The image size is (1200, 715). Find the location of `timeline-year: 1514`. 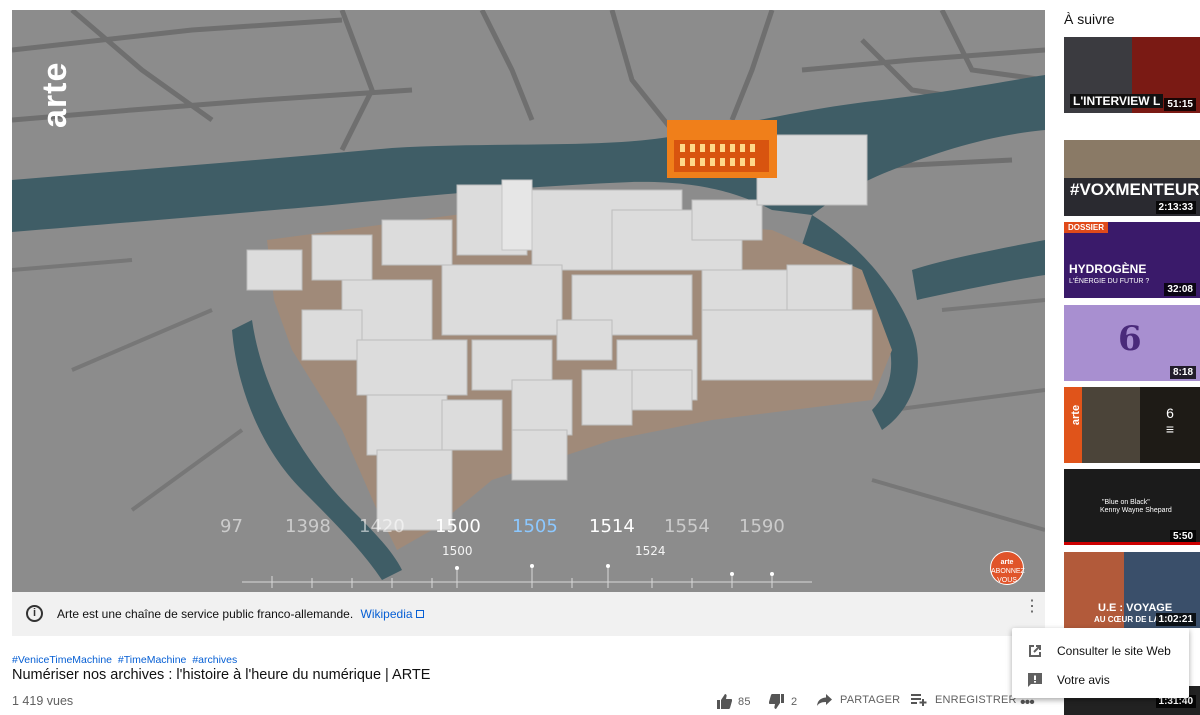

timeline-year: 1514 is located at coordinates (612, 526).